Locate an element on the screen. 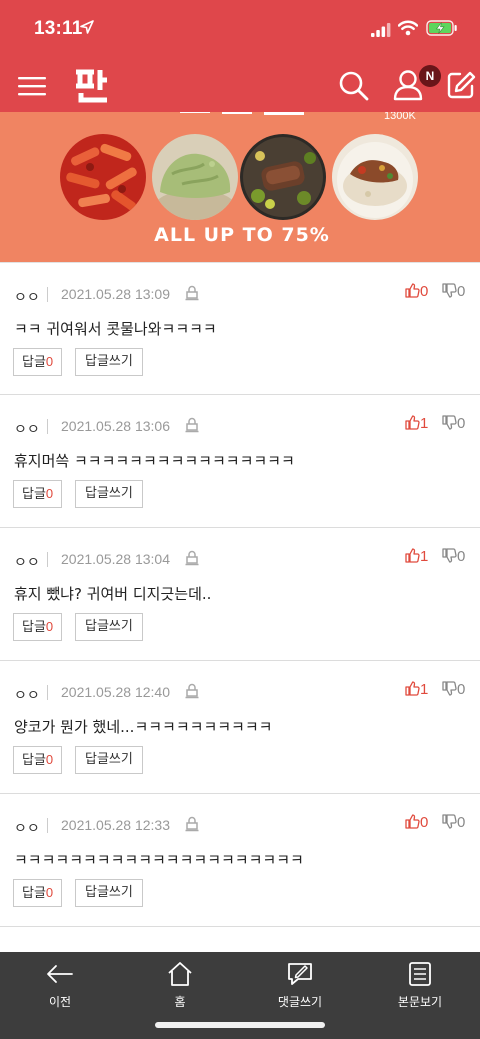 This screenshot has height=1039, width=480. comment-text: ㅋㅋㅋㅋㅋㅋㅋㅋㅋㅋㅋㅋㅋㅋㅋㅋㅋㅋㅋㅋㅋ is located at coordinates (159, 860).